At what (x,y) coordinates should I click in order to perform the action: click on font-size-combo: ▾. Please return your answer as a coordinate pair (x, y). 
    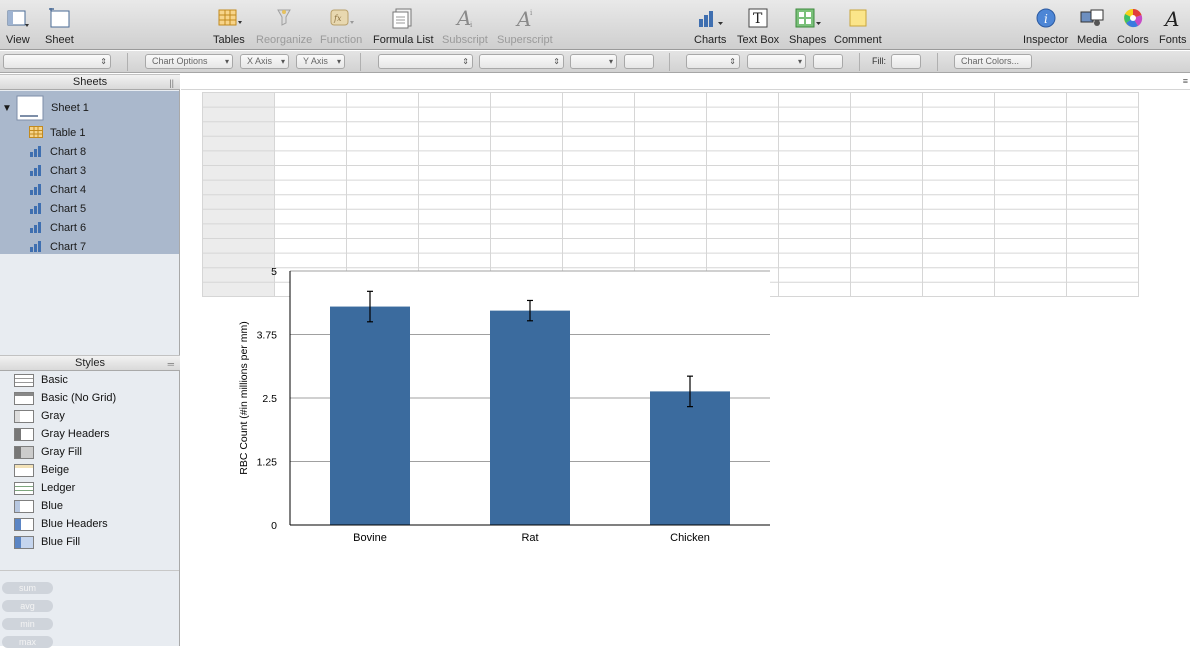
    Looking at the image, I should click on (593, 61).